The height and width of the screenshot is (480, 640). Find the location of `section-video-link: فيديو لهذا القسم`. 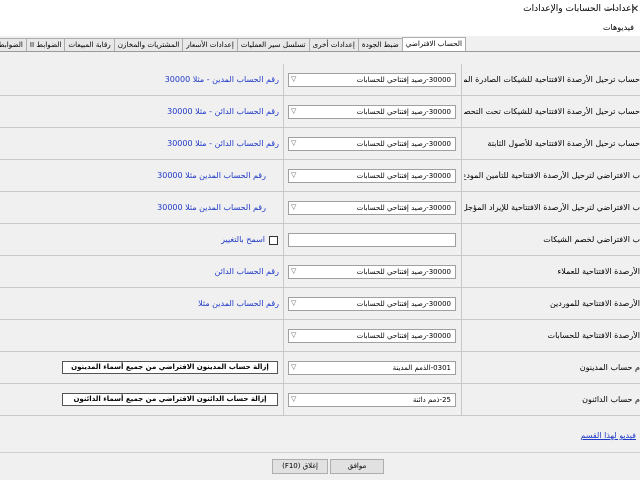

section-video-link: فيديو لهذا القسم is located at coordinates (608, 435).